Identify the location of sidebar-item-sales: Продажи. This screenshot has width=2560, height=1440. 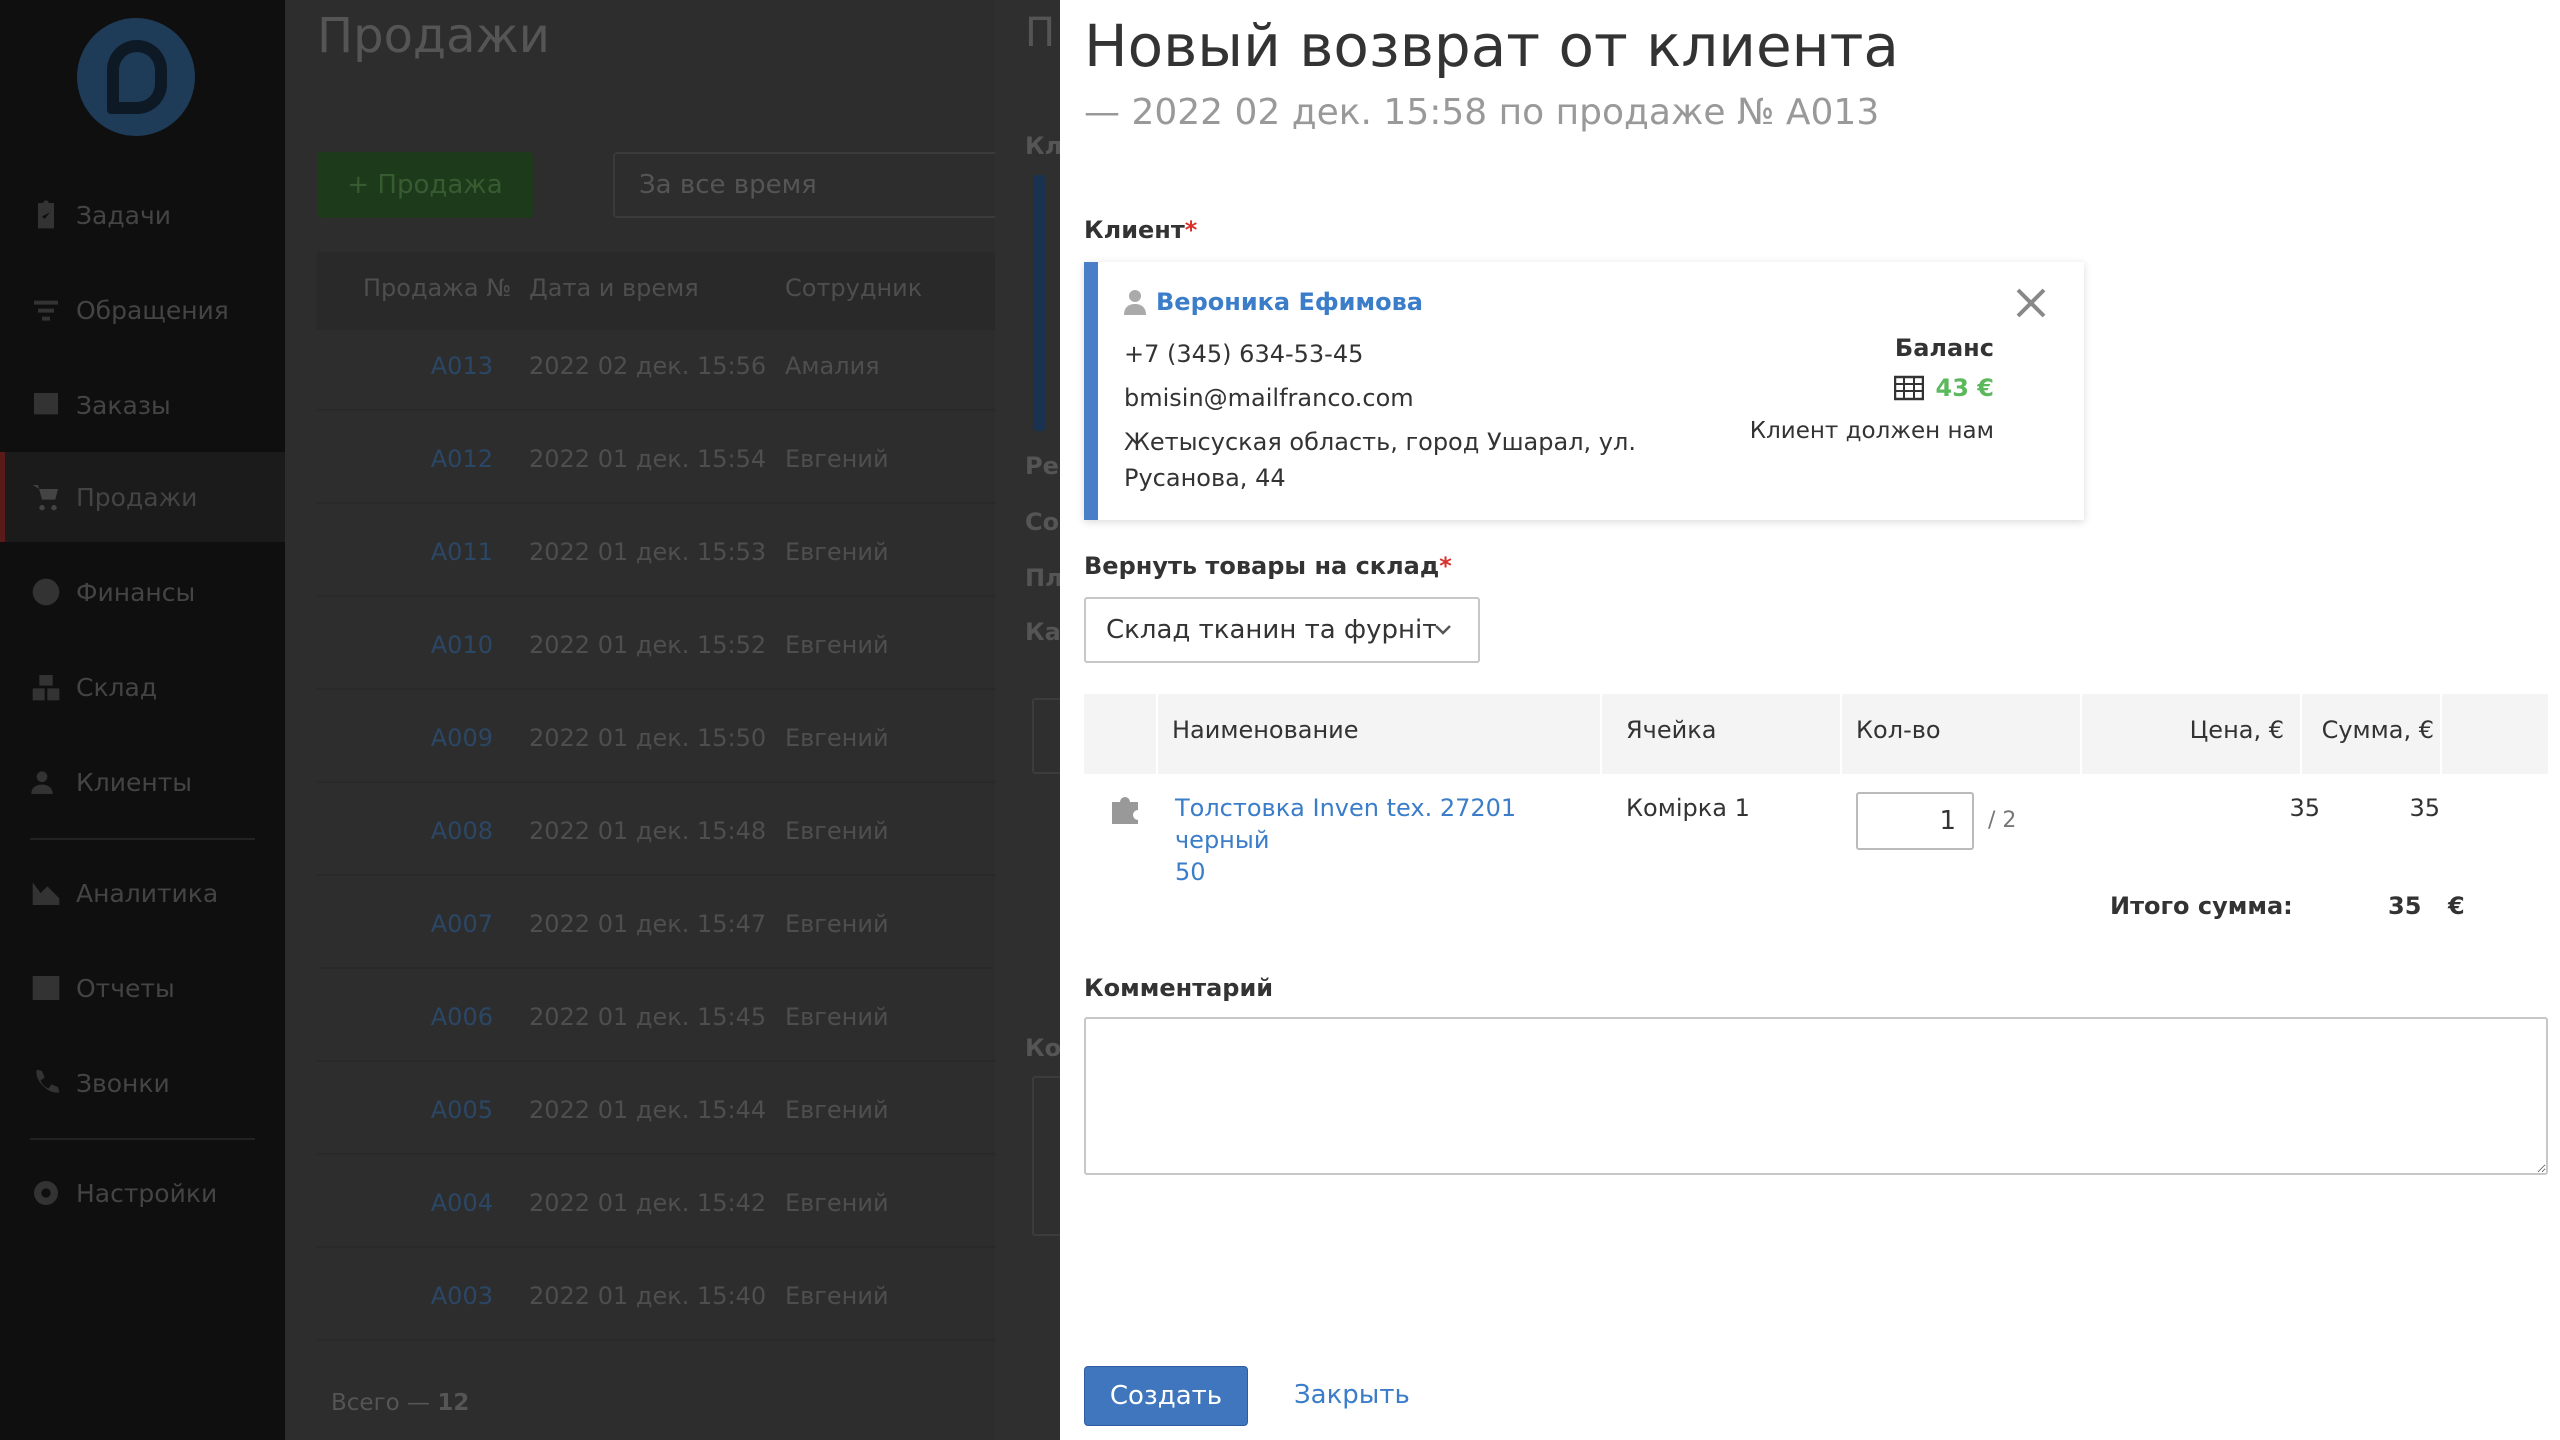
(142, 497).